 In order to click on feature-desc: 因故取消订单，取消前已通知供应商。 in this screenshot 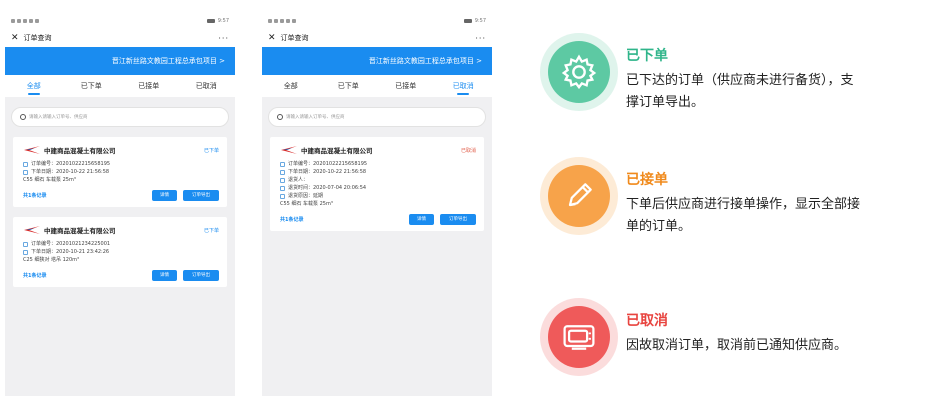, I will do `click(737, 345)`.